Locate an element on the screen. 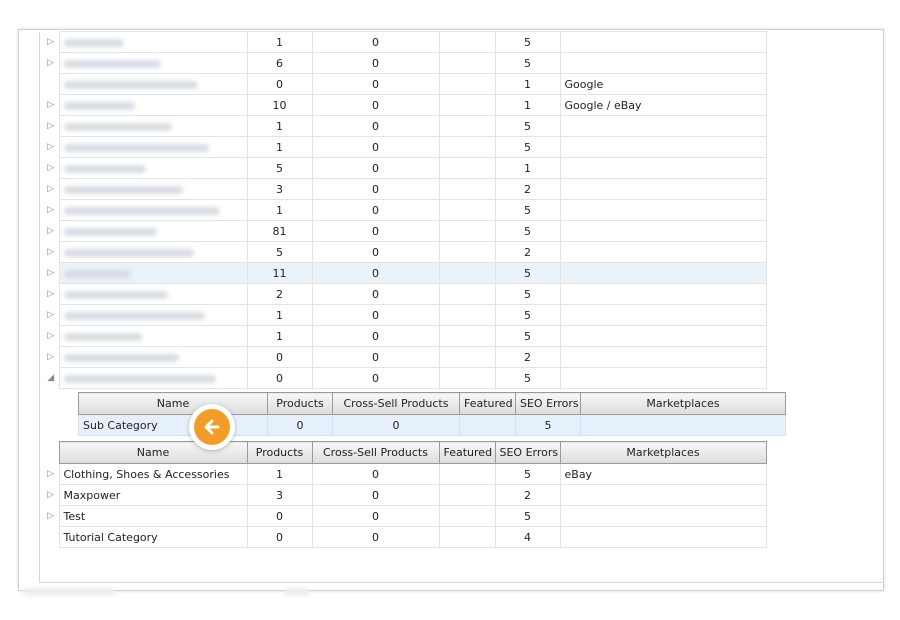 This screenshot has height=620, width=900. table-row: 0 0 1 Google is located at coordinates (405, 84).